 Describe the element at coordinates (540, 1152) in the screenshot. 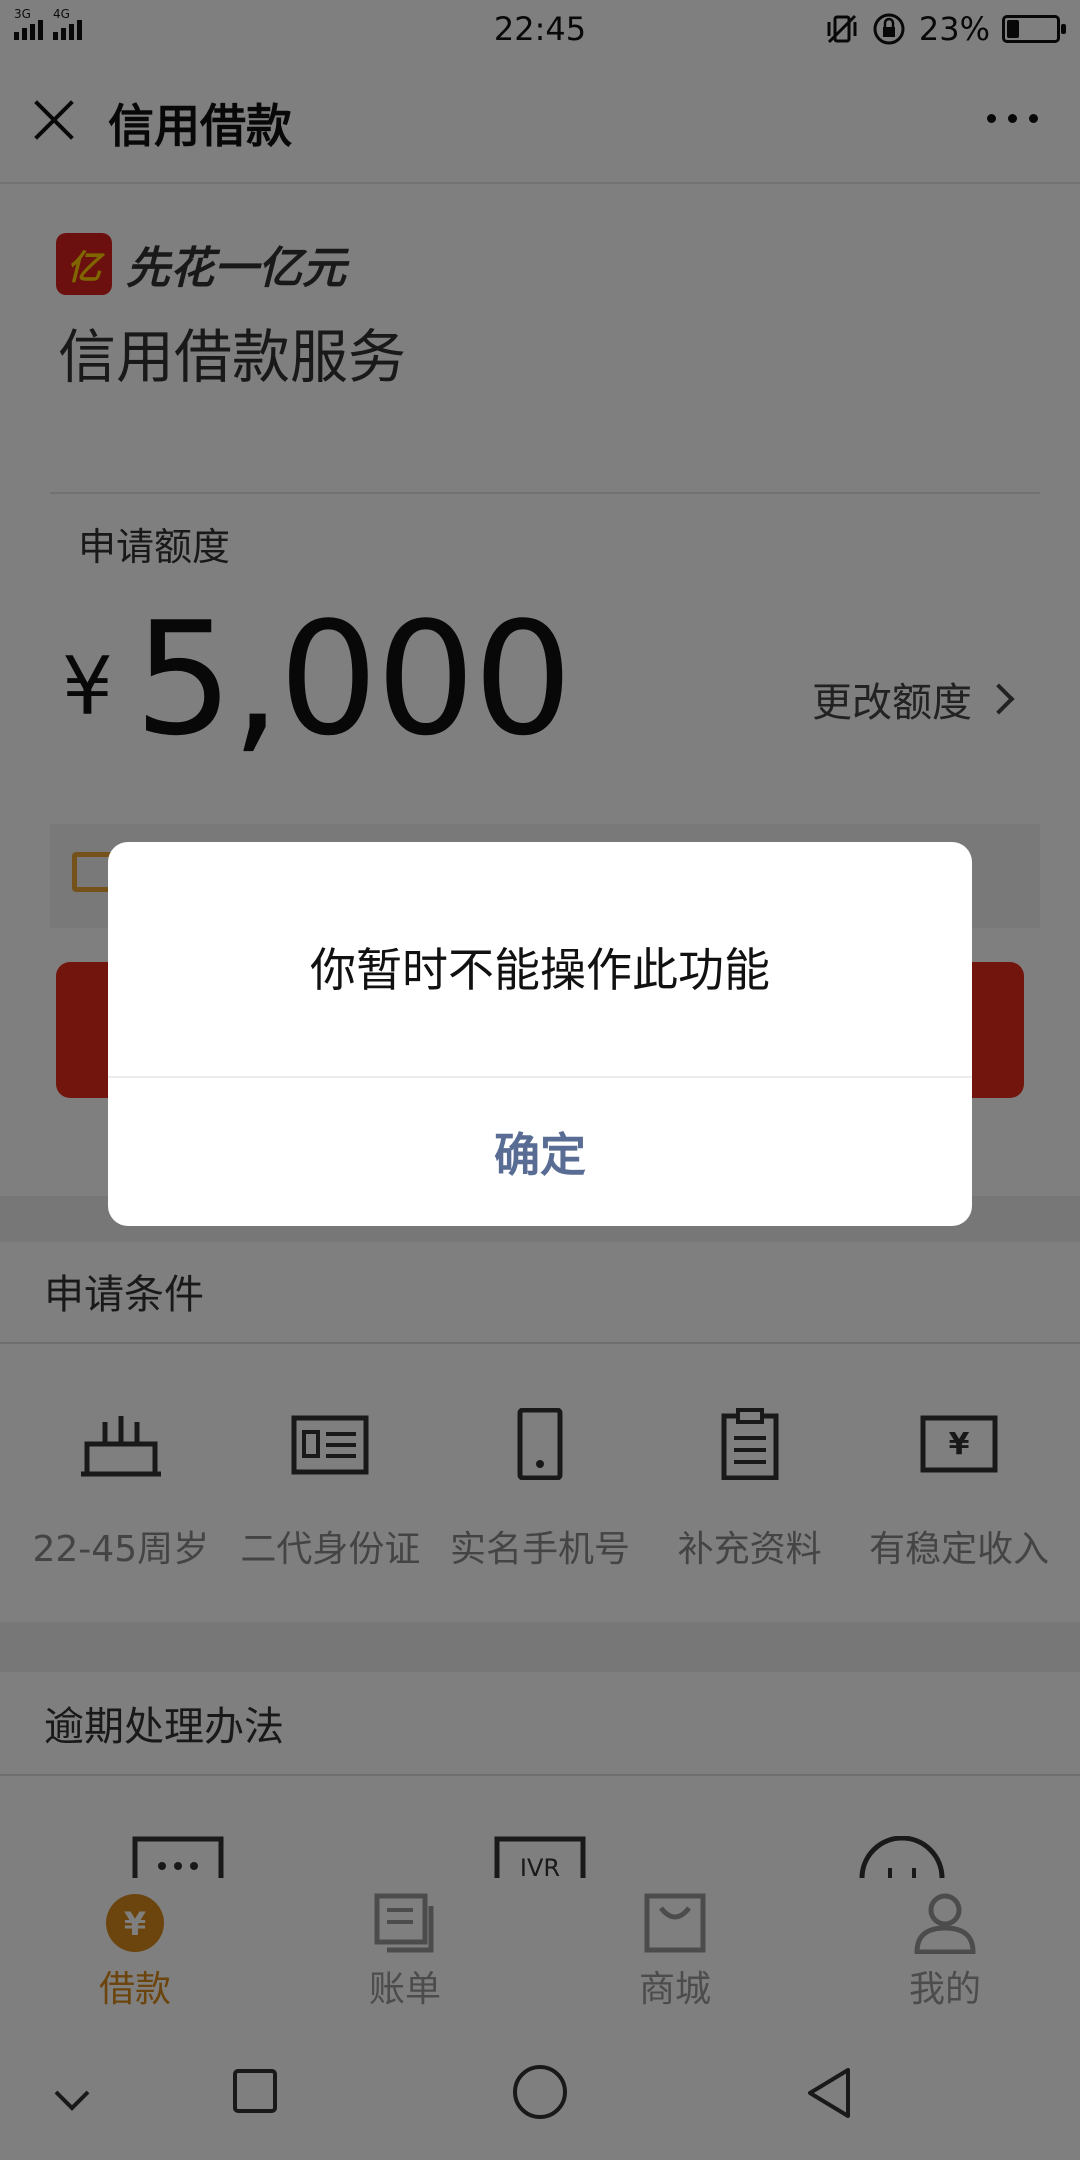

I see `confirm-button: 确定` at that location.